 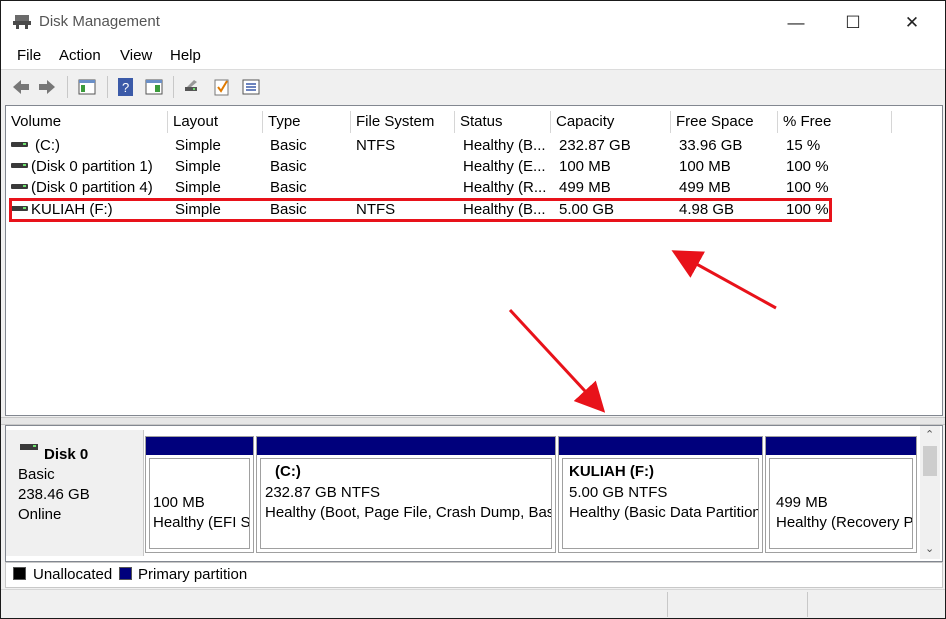 I want to click on partition-status: Healthy (Recovery P, so click(x=844, y=522).